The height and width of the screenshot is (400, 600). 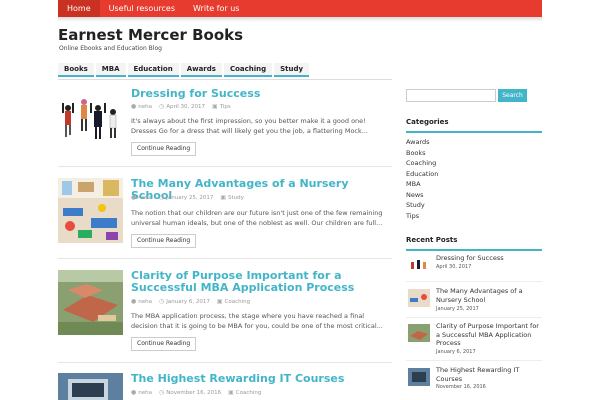 What do you see at coordinates (292, 70) in the screenshot?
I see `cat-nav-study: Study` at bounding box center [292, 70].